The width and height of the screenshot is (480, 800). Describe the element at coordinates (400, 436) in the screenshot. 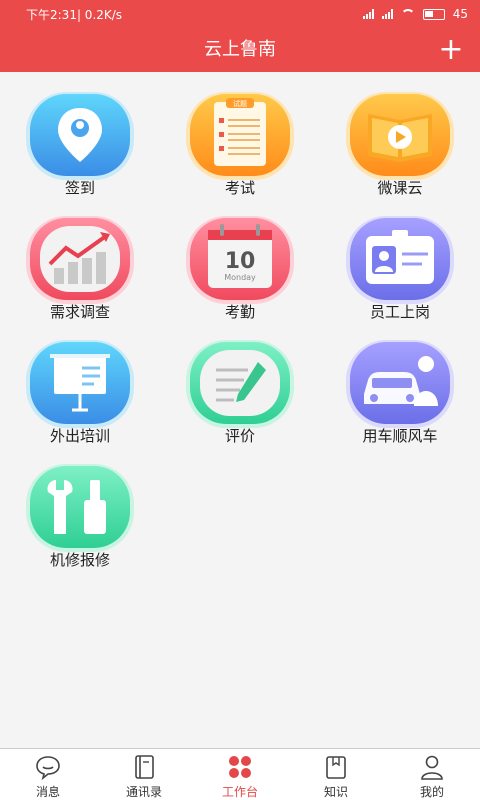

I see `app-label: 用车顺风车` at that location.